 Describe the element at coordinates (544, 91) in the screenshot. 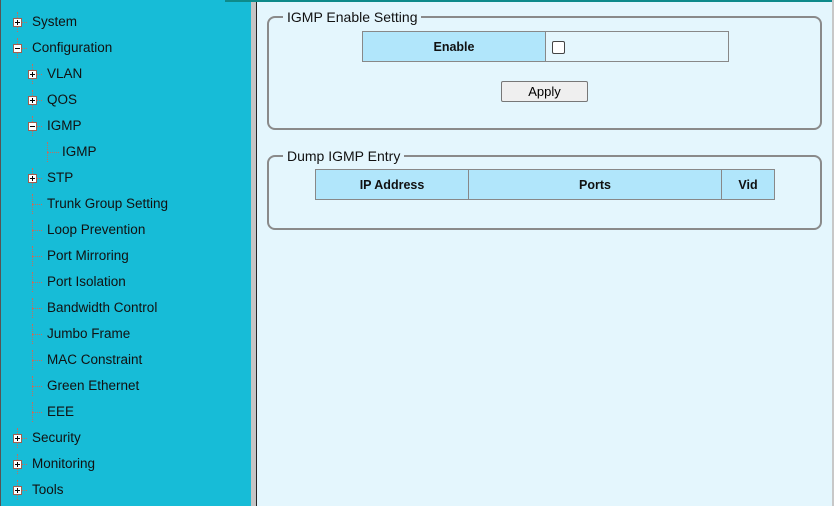

I see `apply-button: Apply` at that location.